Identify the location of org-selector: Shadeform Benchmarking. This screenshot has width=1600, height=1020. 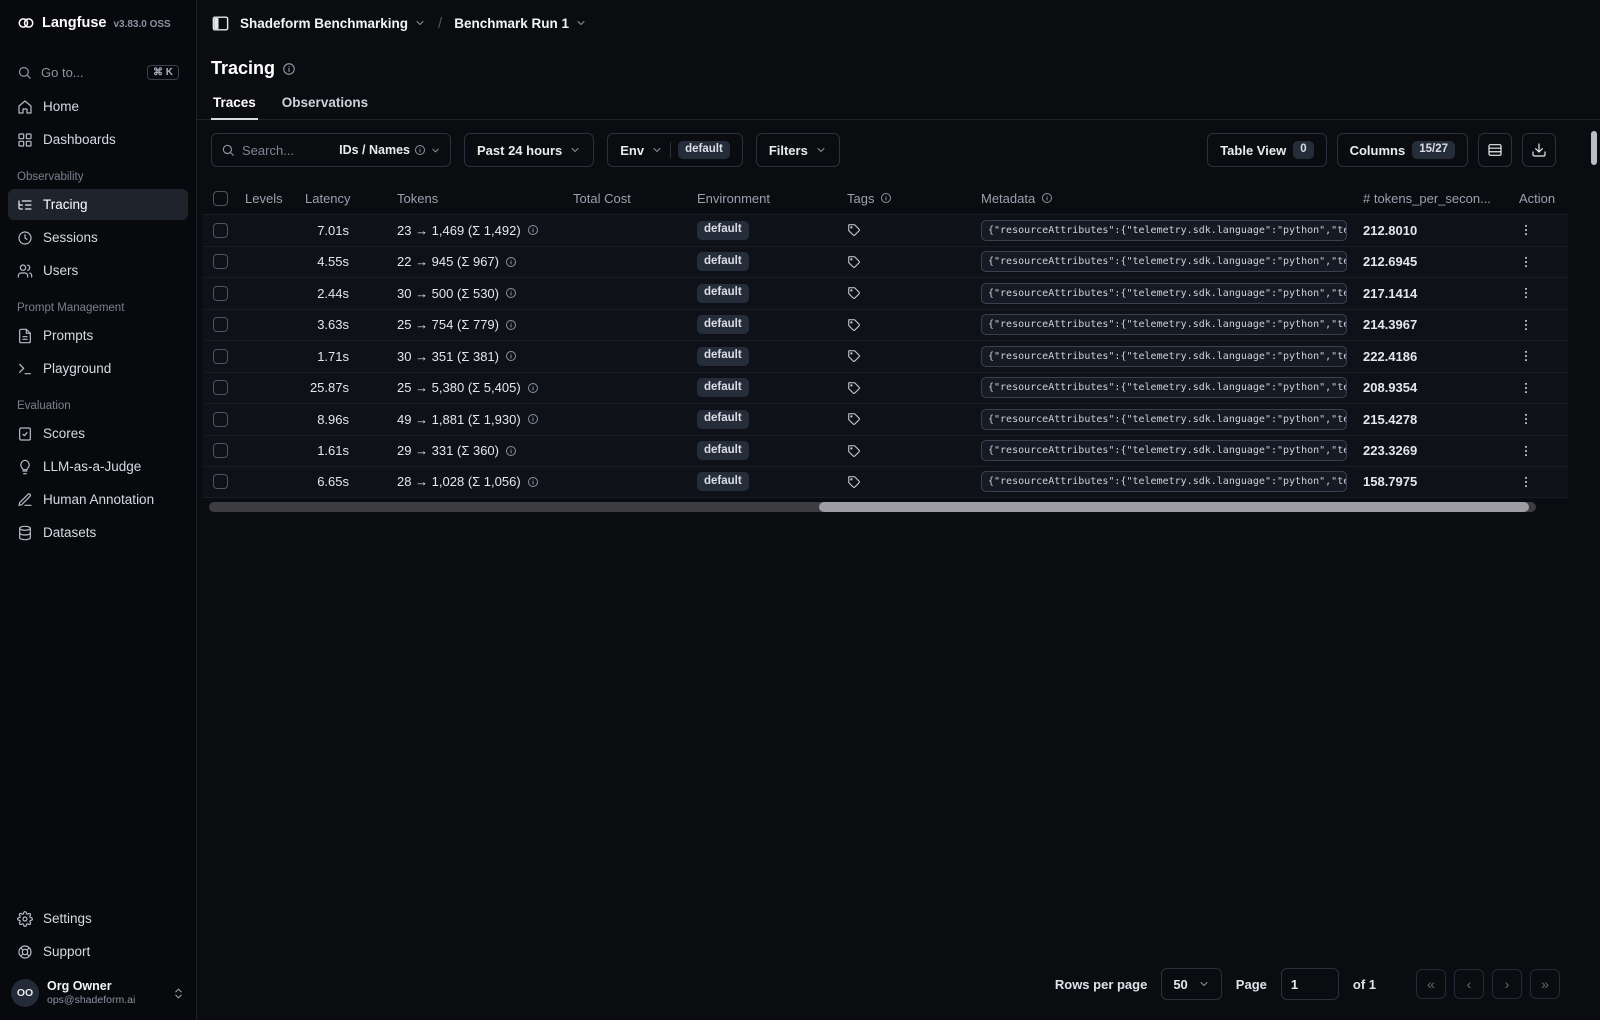
(333, 23).